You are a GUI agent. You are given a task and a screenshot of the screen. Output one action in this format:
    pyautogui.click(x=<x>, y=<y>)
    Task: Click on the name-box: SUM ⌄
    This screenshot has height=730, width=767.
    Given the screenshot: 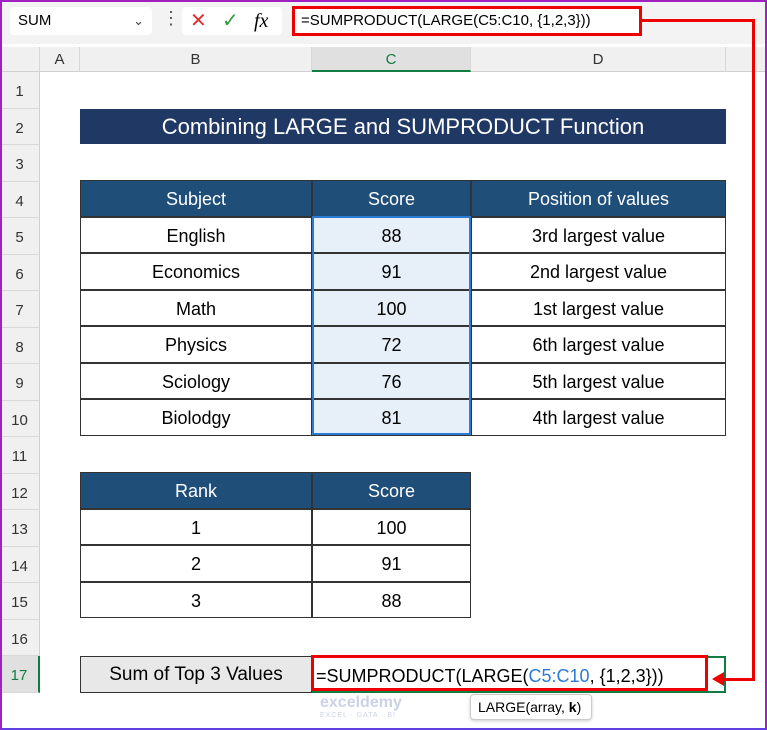 What is the action you would take?
    pyautogui.click(x=81, y=21)
    